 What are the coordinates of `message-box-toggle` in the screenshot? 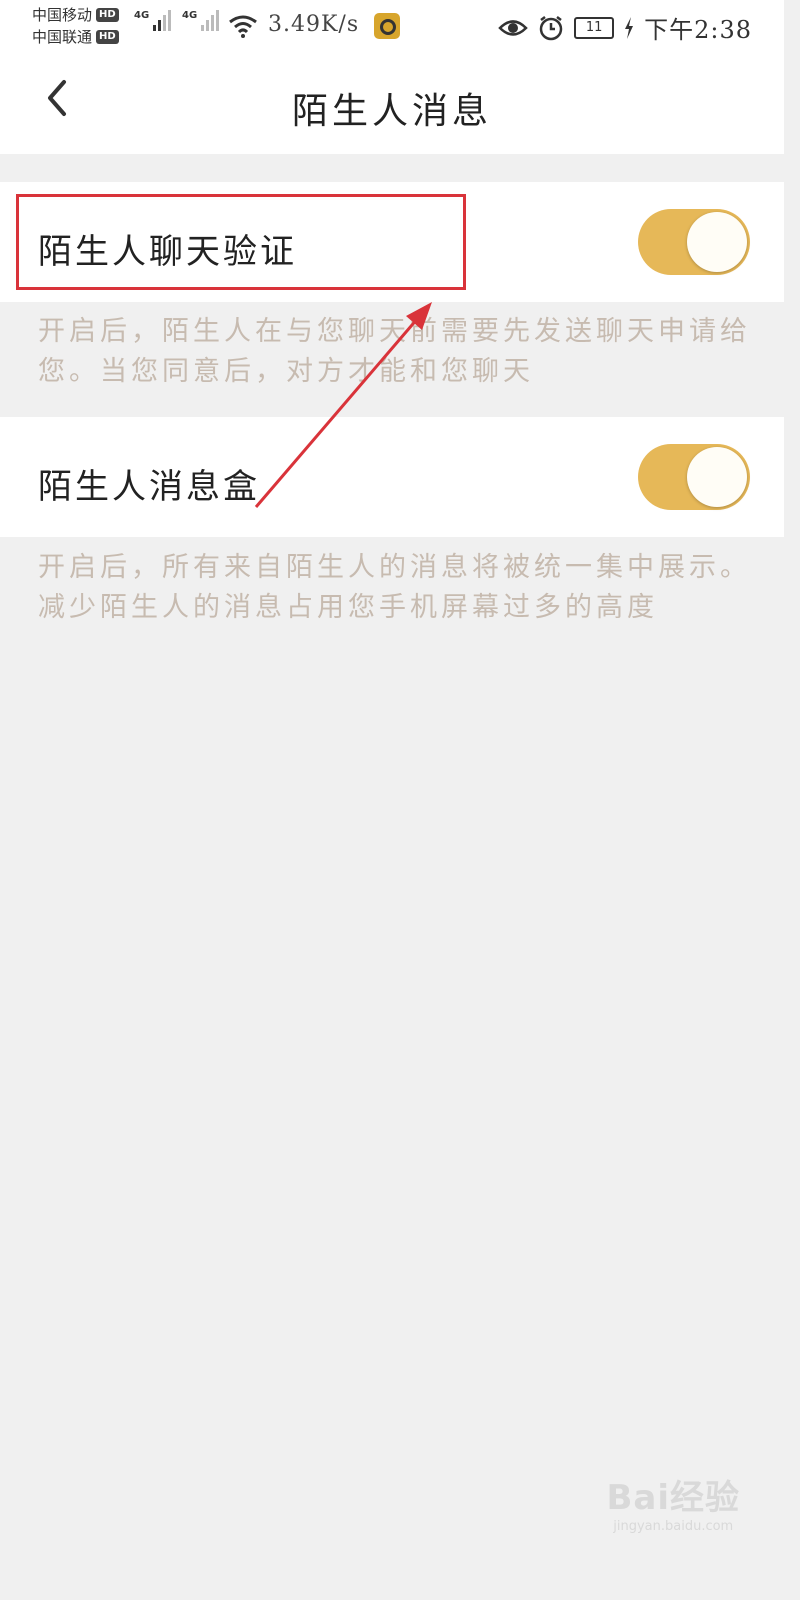 It's located at (694, 477).